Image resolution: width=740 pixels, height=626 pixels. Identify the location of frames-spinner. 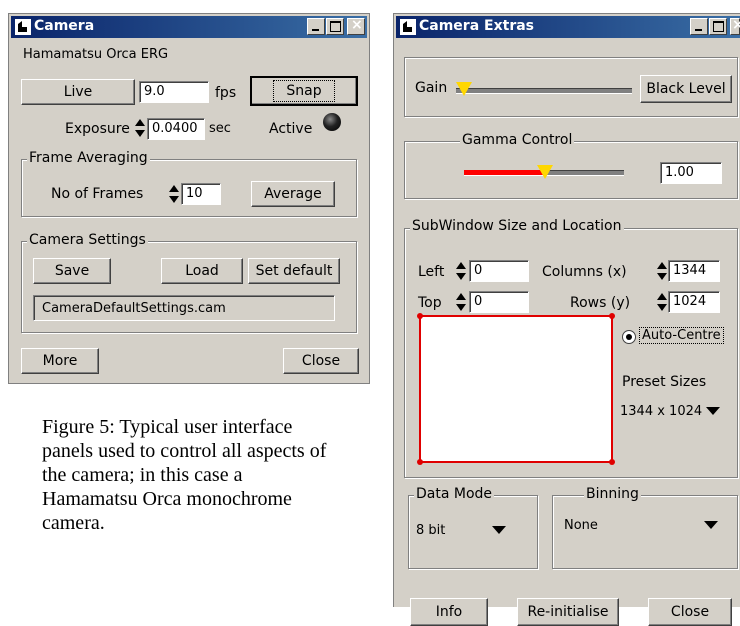
(174, 194).